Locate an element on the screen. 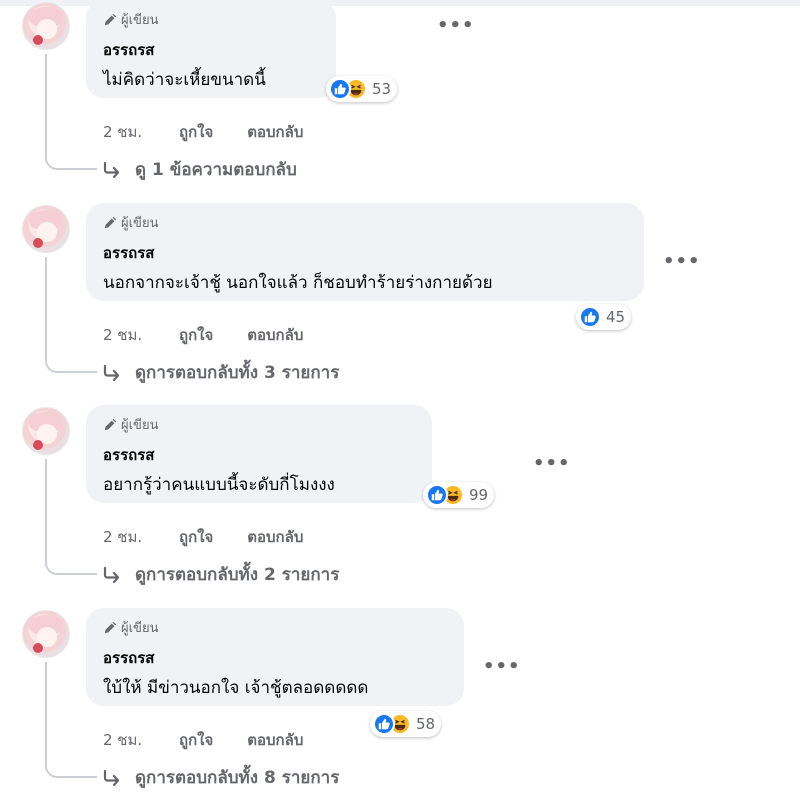 This screenshot has width=800, height=811. view-replies-label: ดู 1 ข้อความตอบกลับ is located at coordinates (216, 170).